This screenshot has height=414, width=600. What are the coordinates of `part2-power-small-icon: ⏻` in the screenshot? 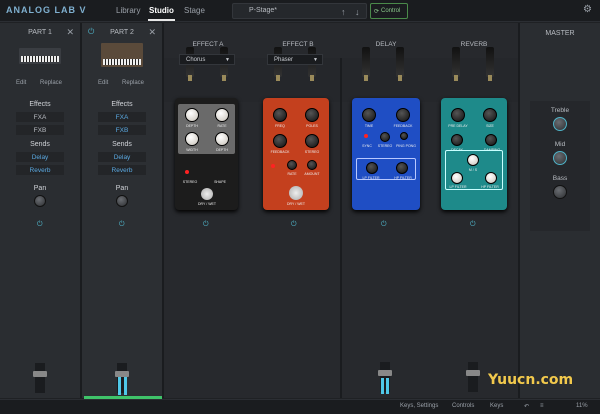 It's located at (122, 225).